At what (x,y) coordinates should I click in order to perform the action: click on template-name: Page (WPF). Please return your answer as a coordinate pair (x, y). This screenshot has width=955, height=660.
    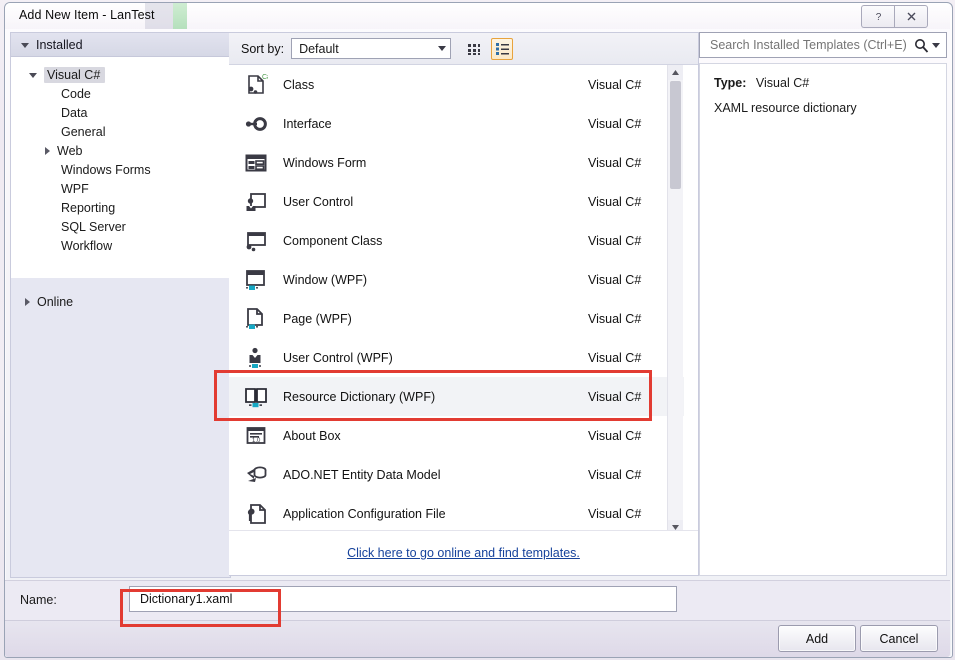
    Looking at the image, I should click on (317, 318).